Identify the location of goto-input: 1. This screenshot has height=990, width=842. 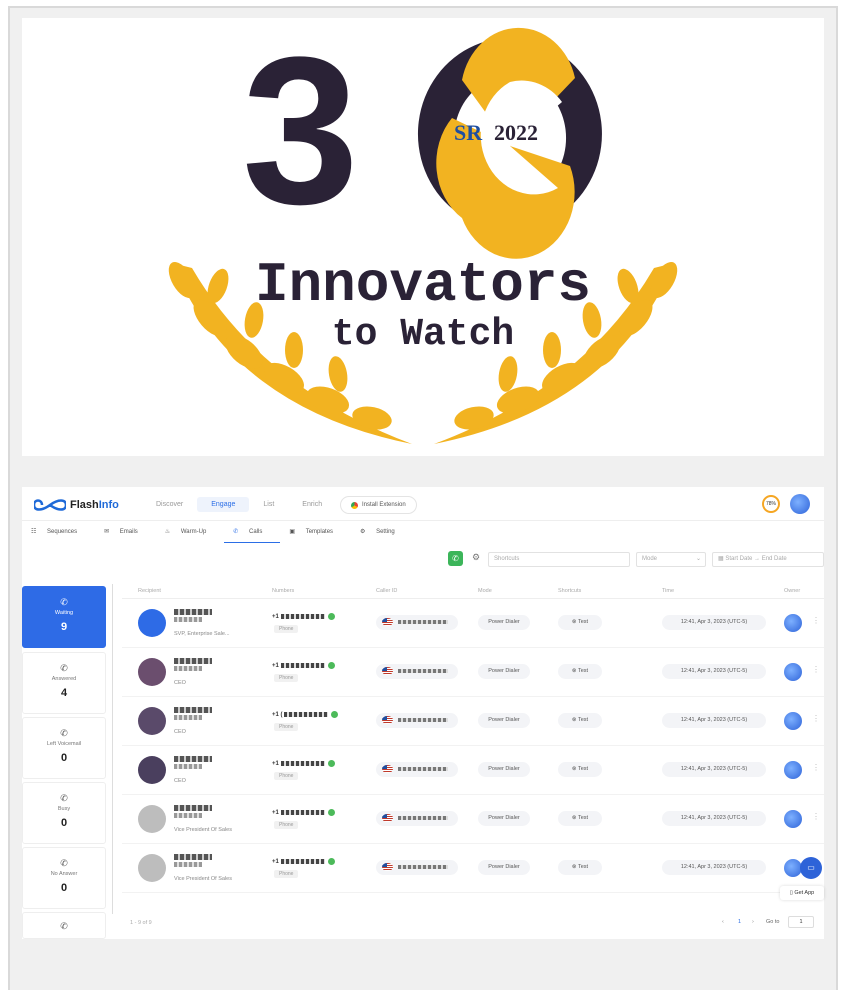
(801, 922).